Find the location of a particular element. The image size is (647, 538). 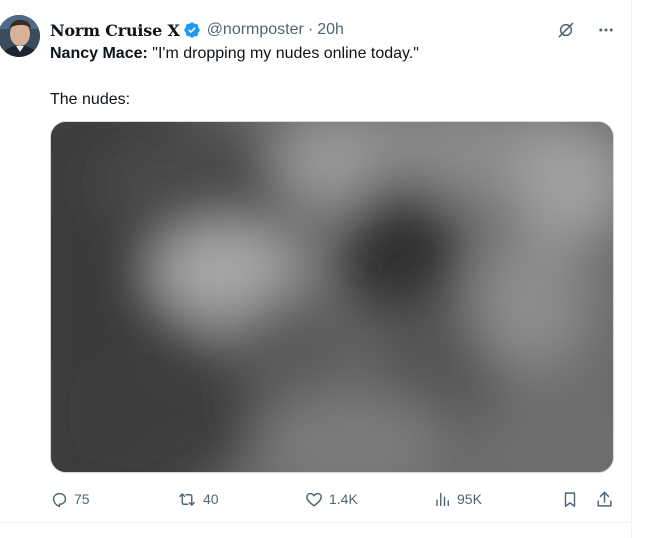

bookmark-button is located at coordinates (570, 499).